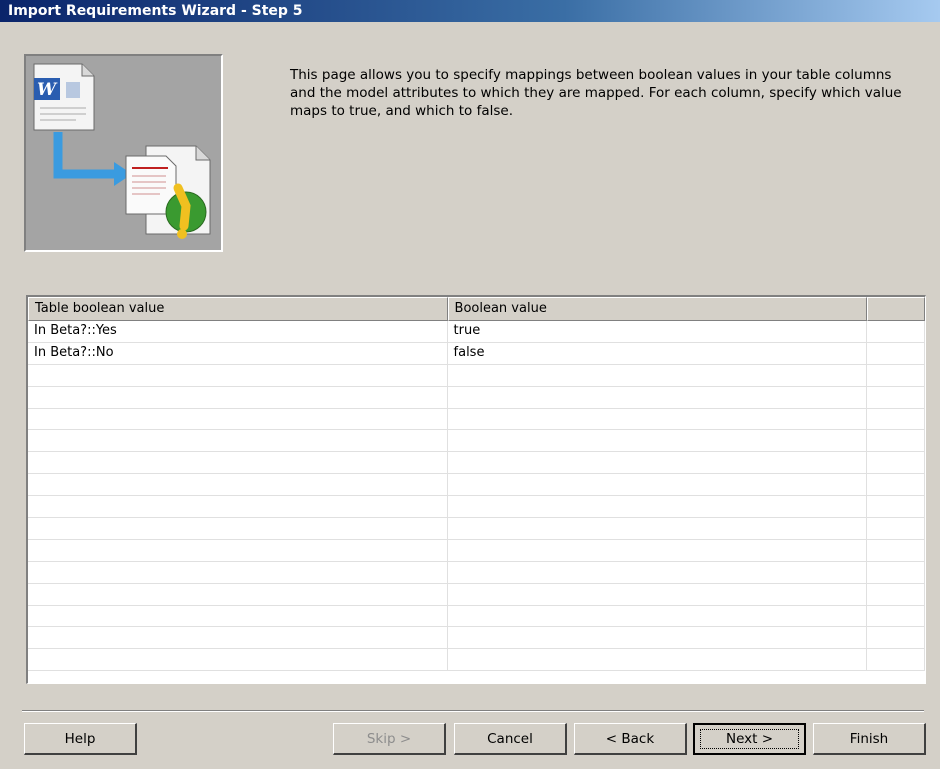 The image size is (940, 769). What do you see at coordinates (238, 309) in the screenshot?
I see `column-header-table-boolean-value: Table boolean value` at bounding box center [238, 309].